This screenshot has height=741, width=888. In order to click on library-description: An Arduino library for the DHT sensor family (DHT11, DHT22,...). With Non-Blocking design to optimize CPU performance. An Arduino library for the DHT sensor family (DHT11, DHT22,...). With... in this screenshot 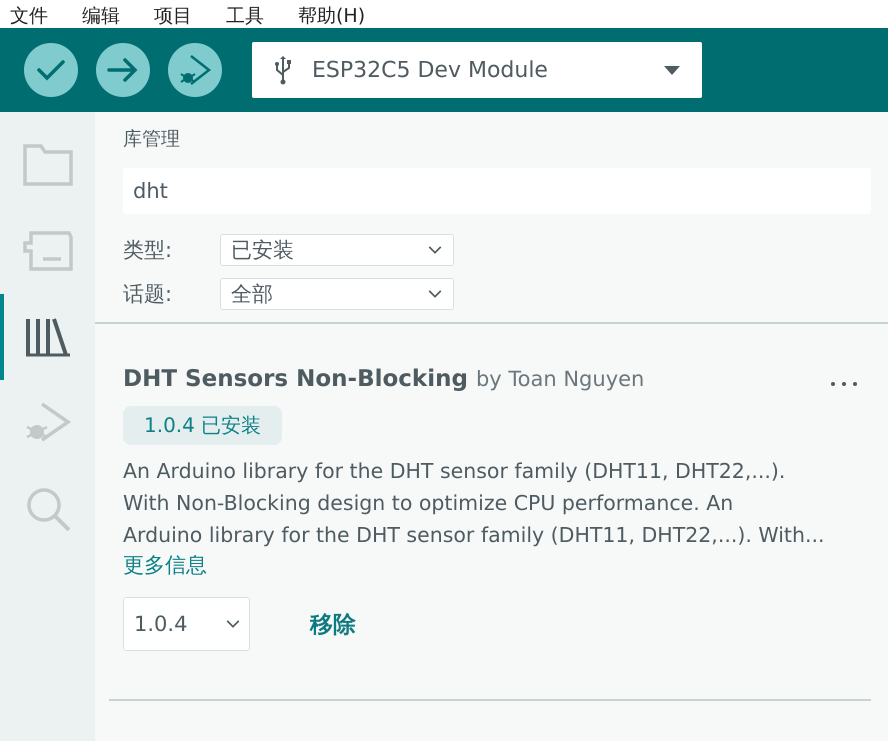, I will do `click(474, 503)`.